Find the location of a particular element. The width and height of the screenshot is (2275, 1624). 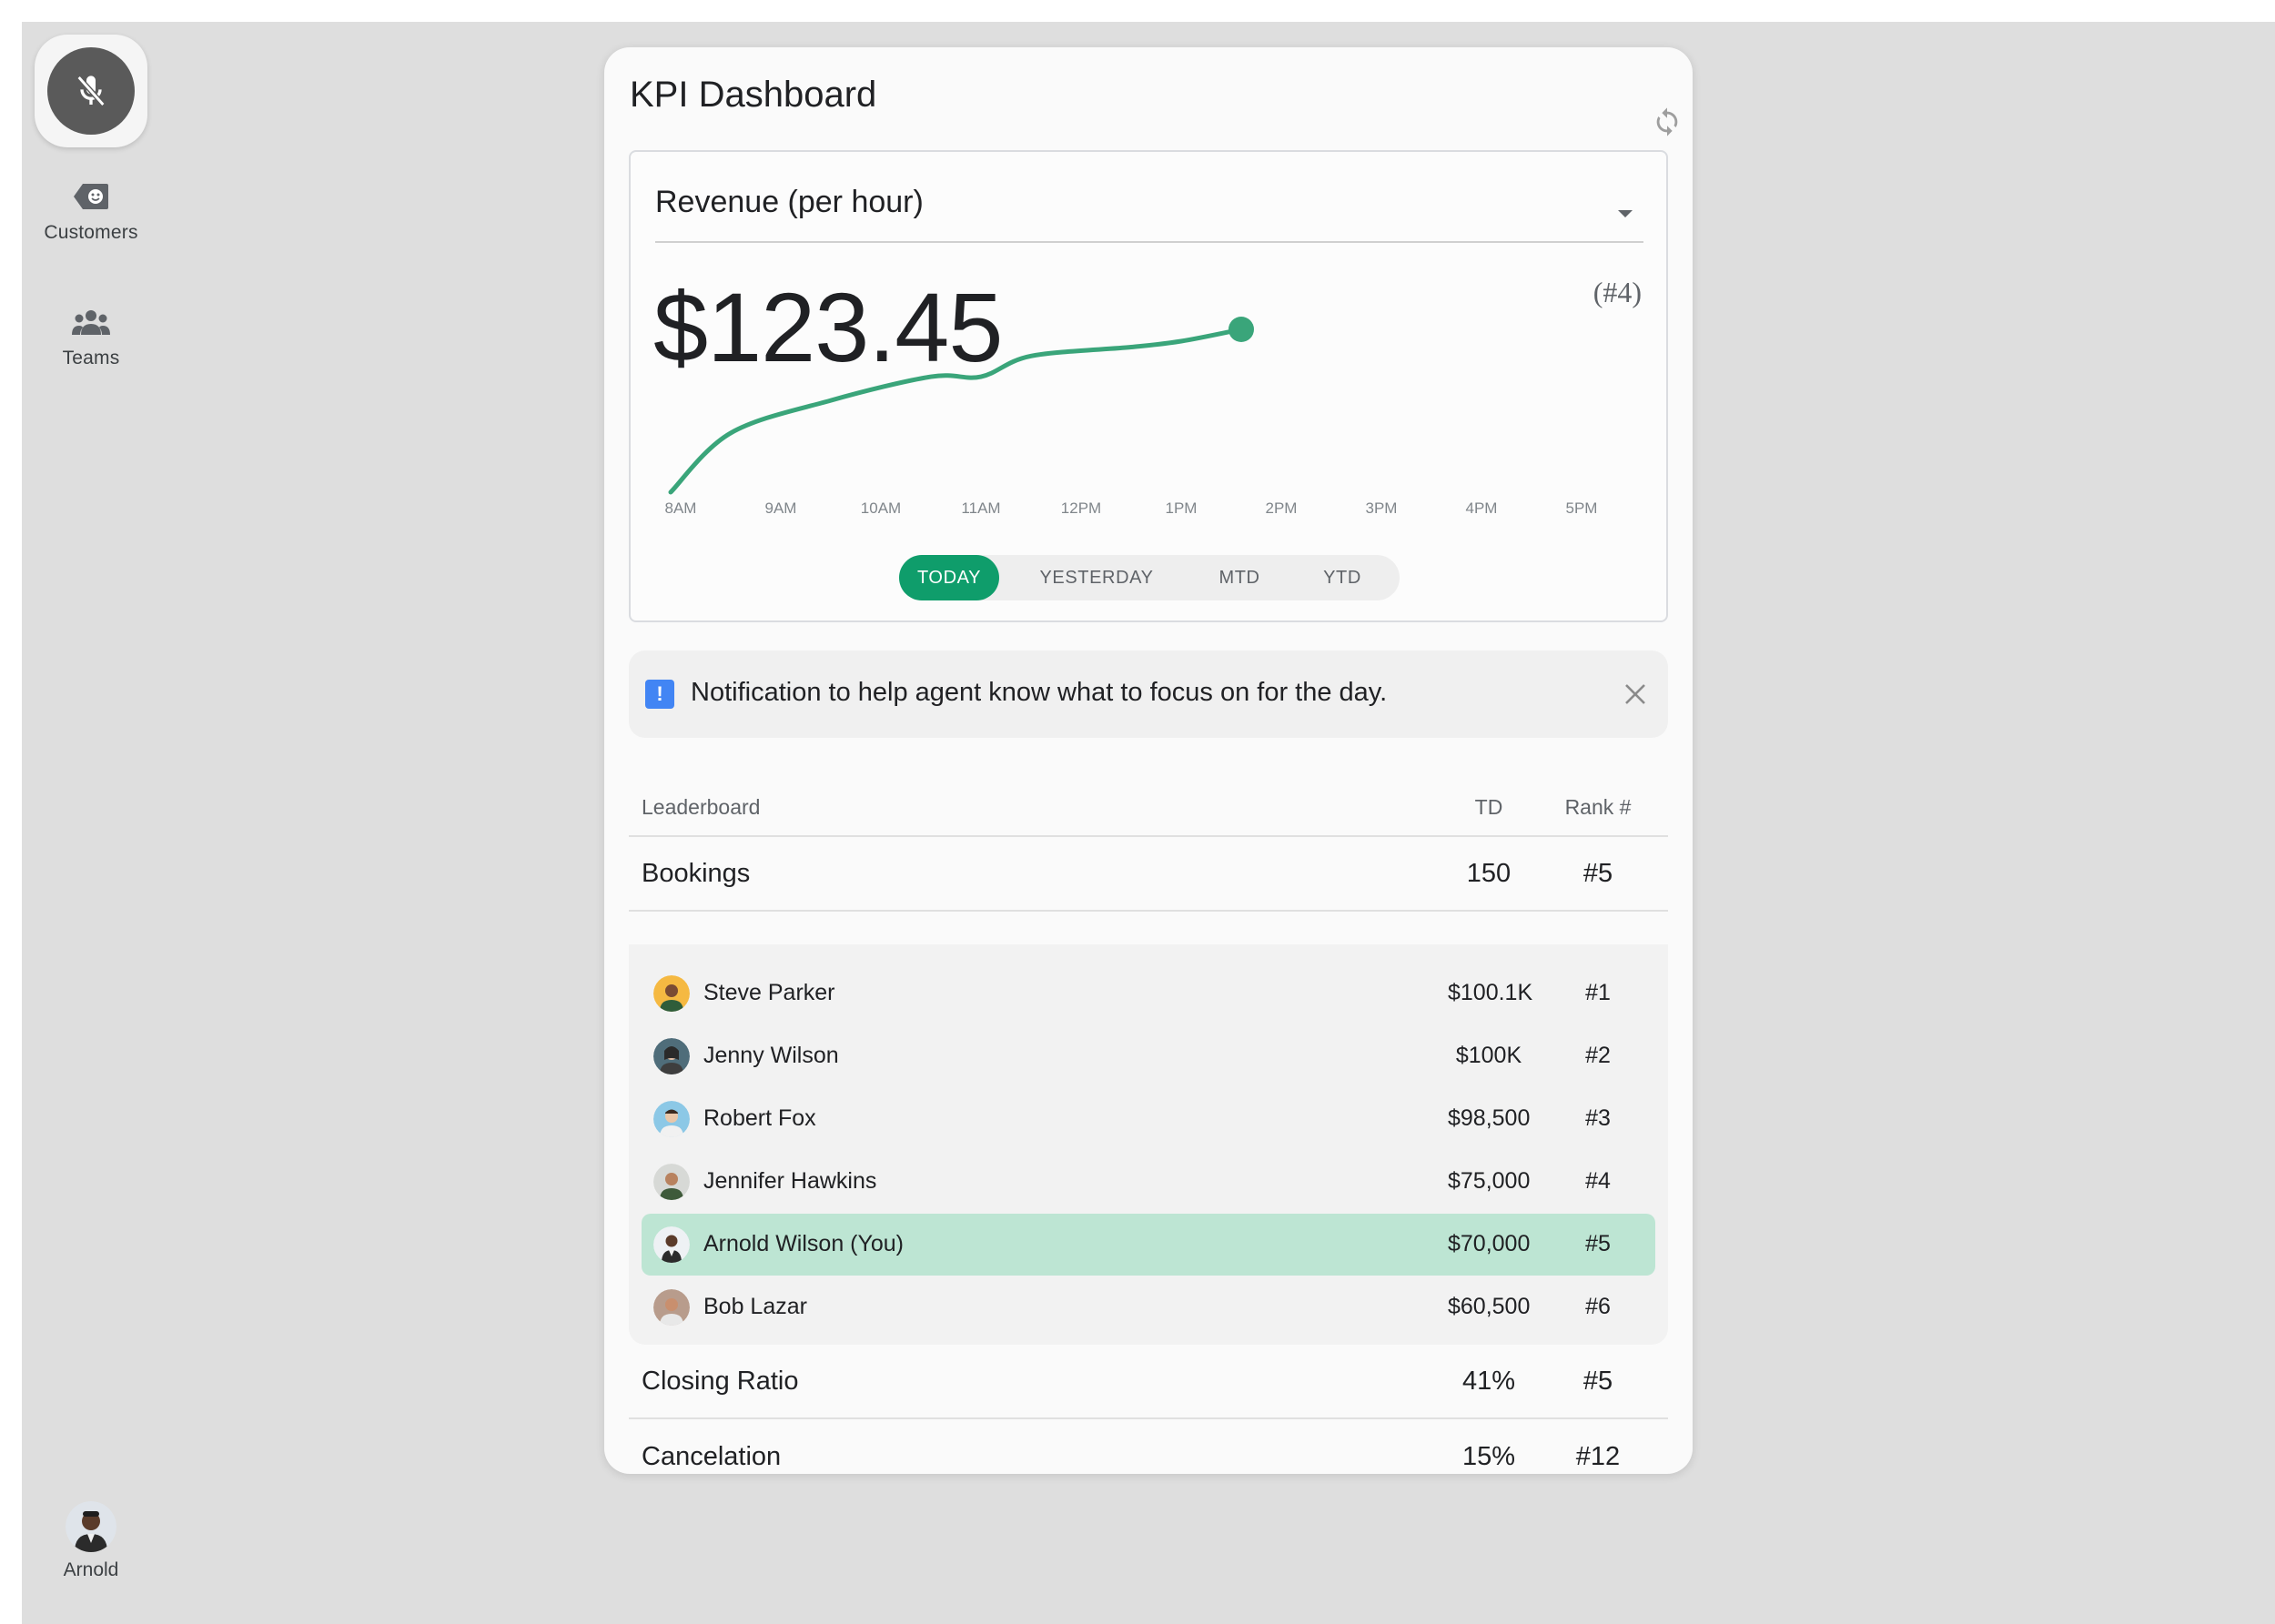

person-rank: #5 is located at coordinates (1598, 1243).